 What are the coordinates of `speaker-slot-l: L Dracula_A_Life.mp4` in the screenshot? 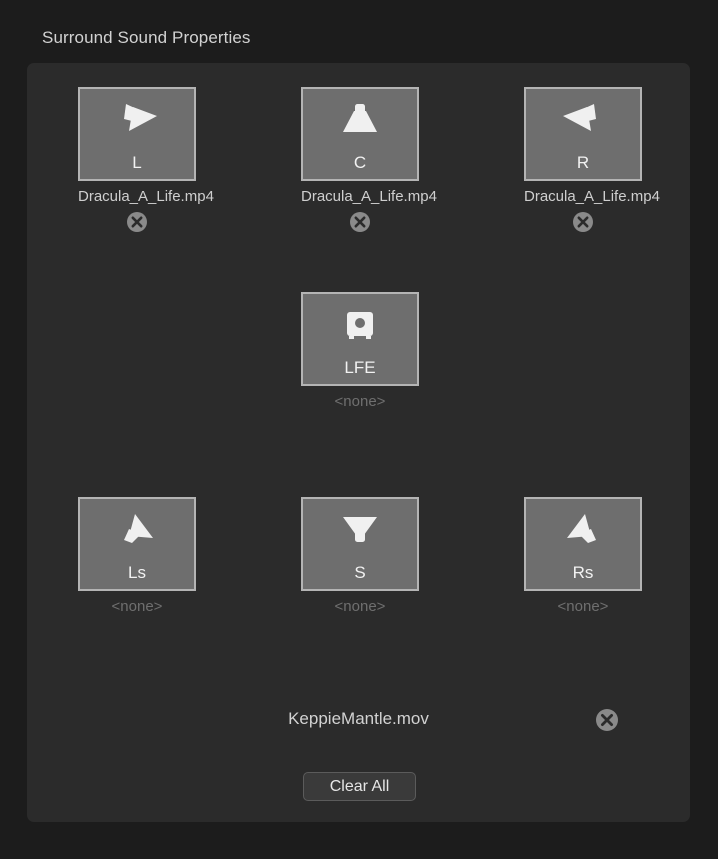 It's located at (146, 162).